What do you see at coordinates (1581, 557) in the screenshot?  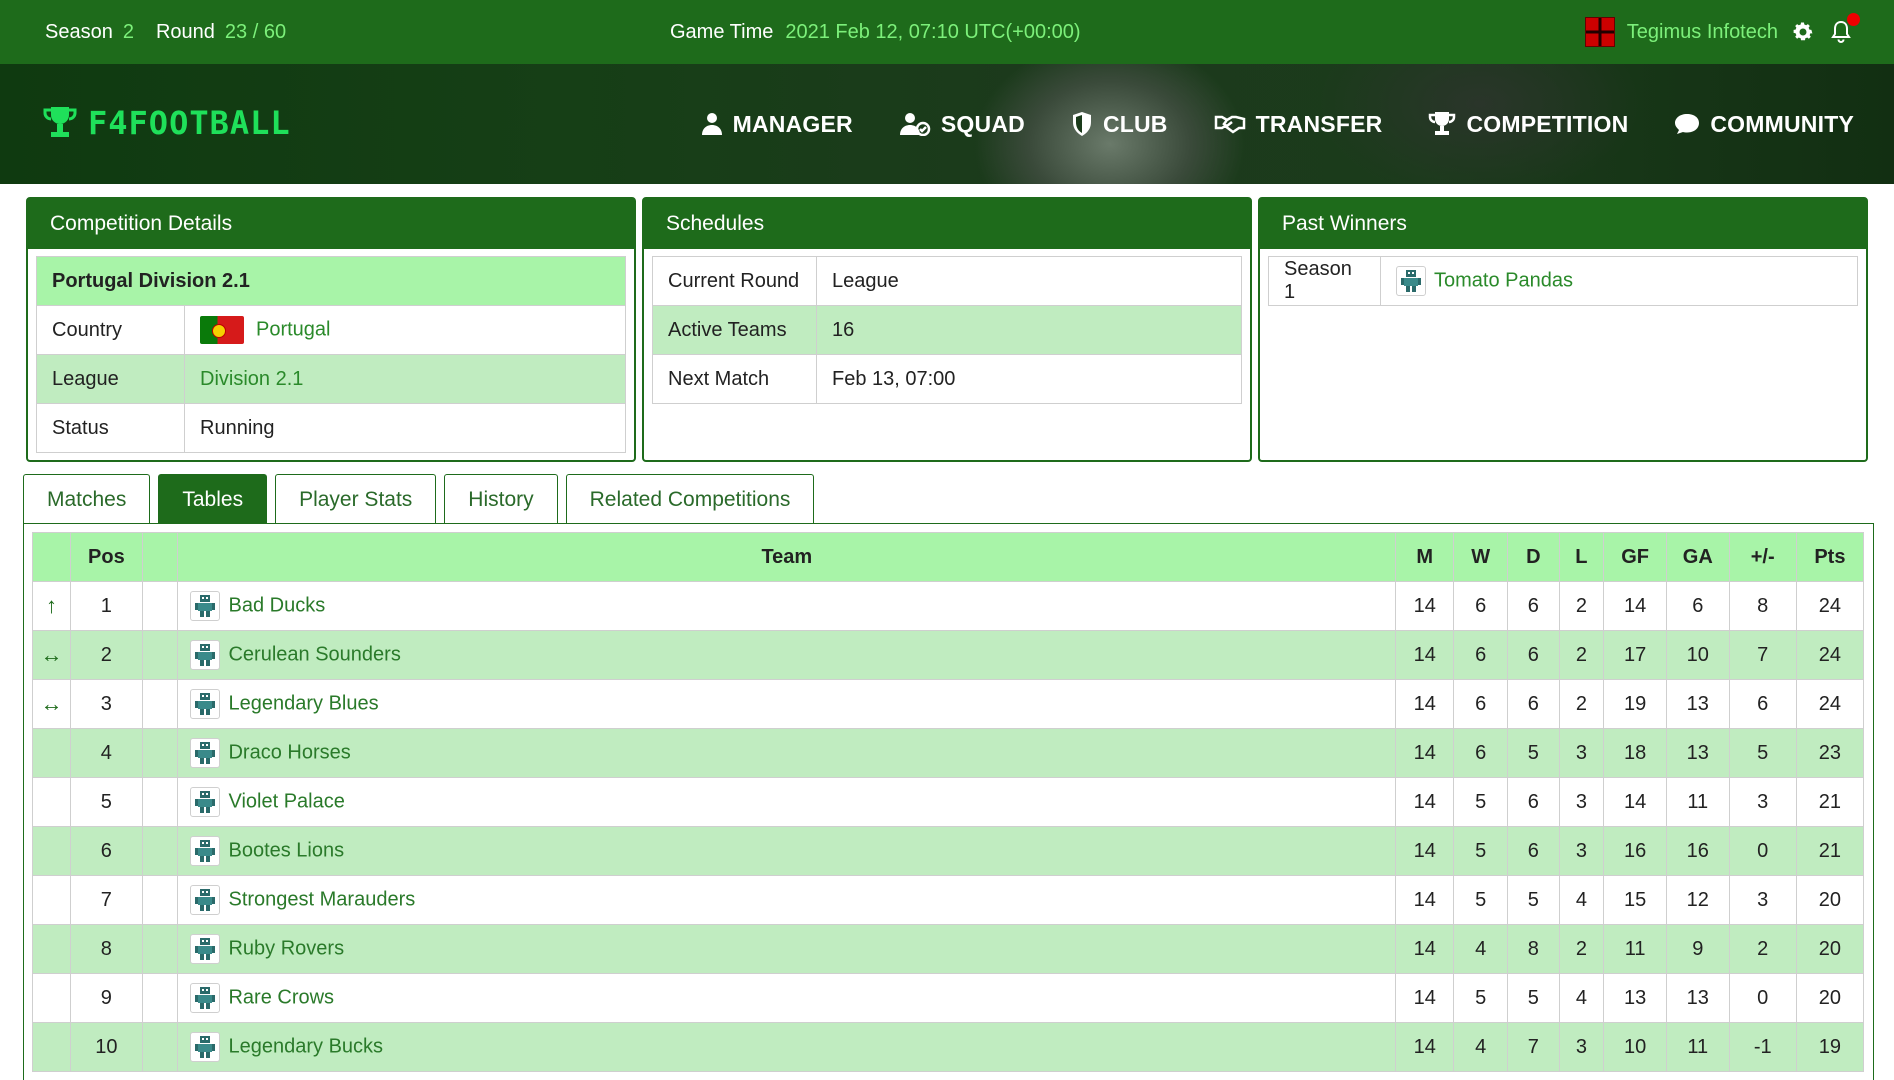 I see `l-header: L` at bounding box center [1581, 557].